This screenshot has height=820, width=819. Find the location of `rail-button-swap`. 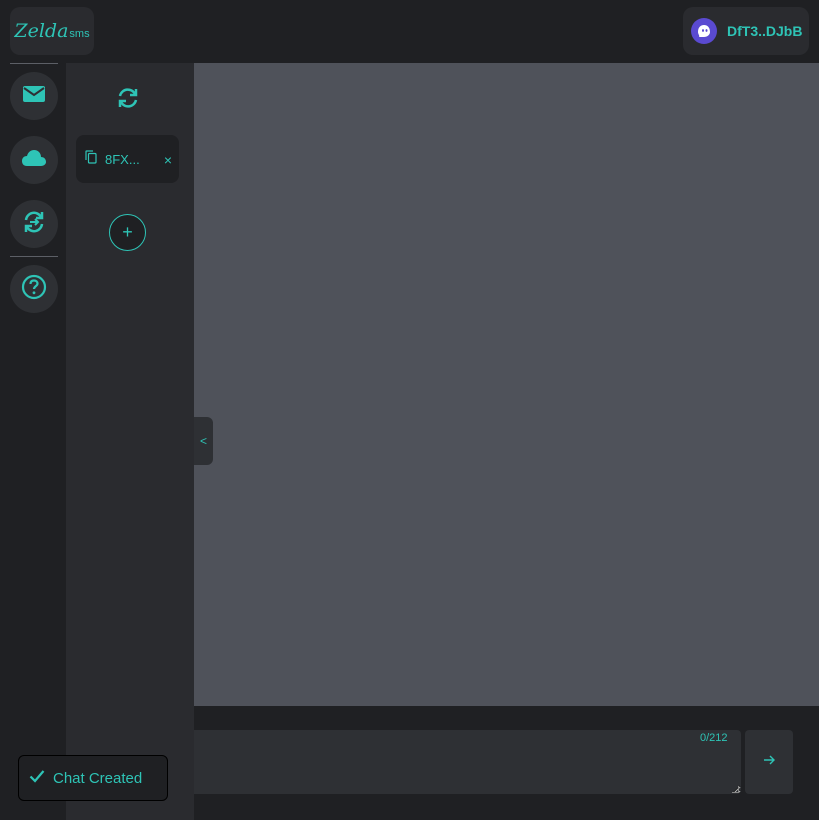

rail-button-swap is located at coordinates (34, 224).